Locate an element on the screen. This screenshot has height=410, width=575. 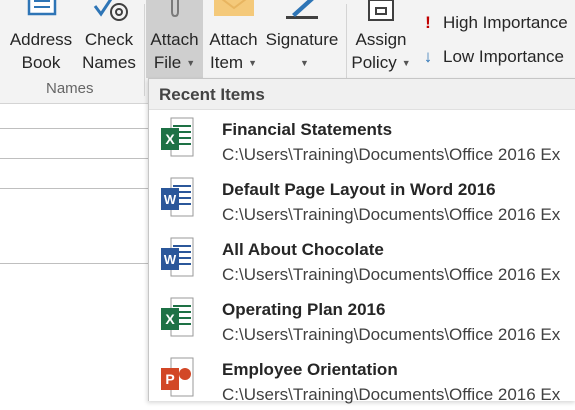
low-importance-label: Low Importance is located at coordinates (503, 56).